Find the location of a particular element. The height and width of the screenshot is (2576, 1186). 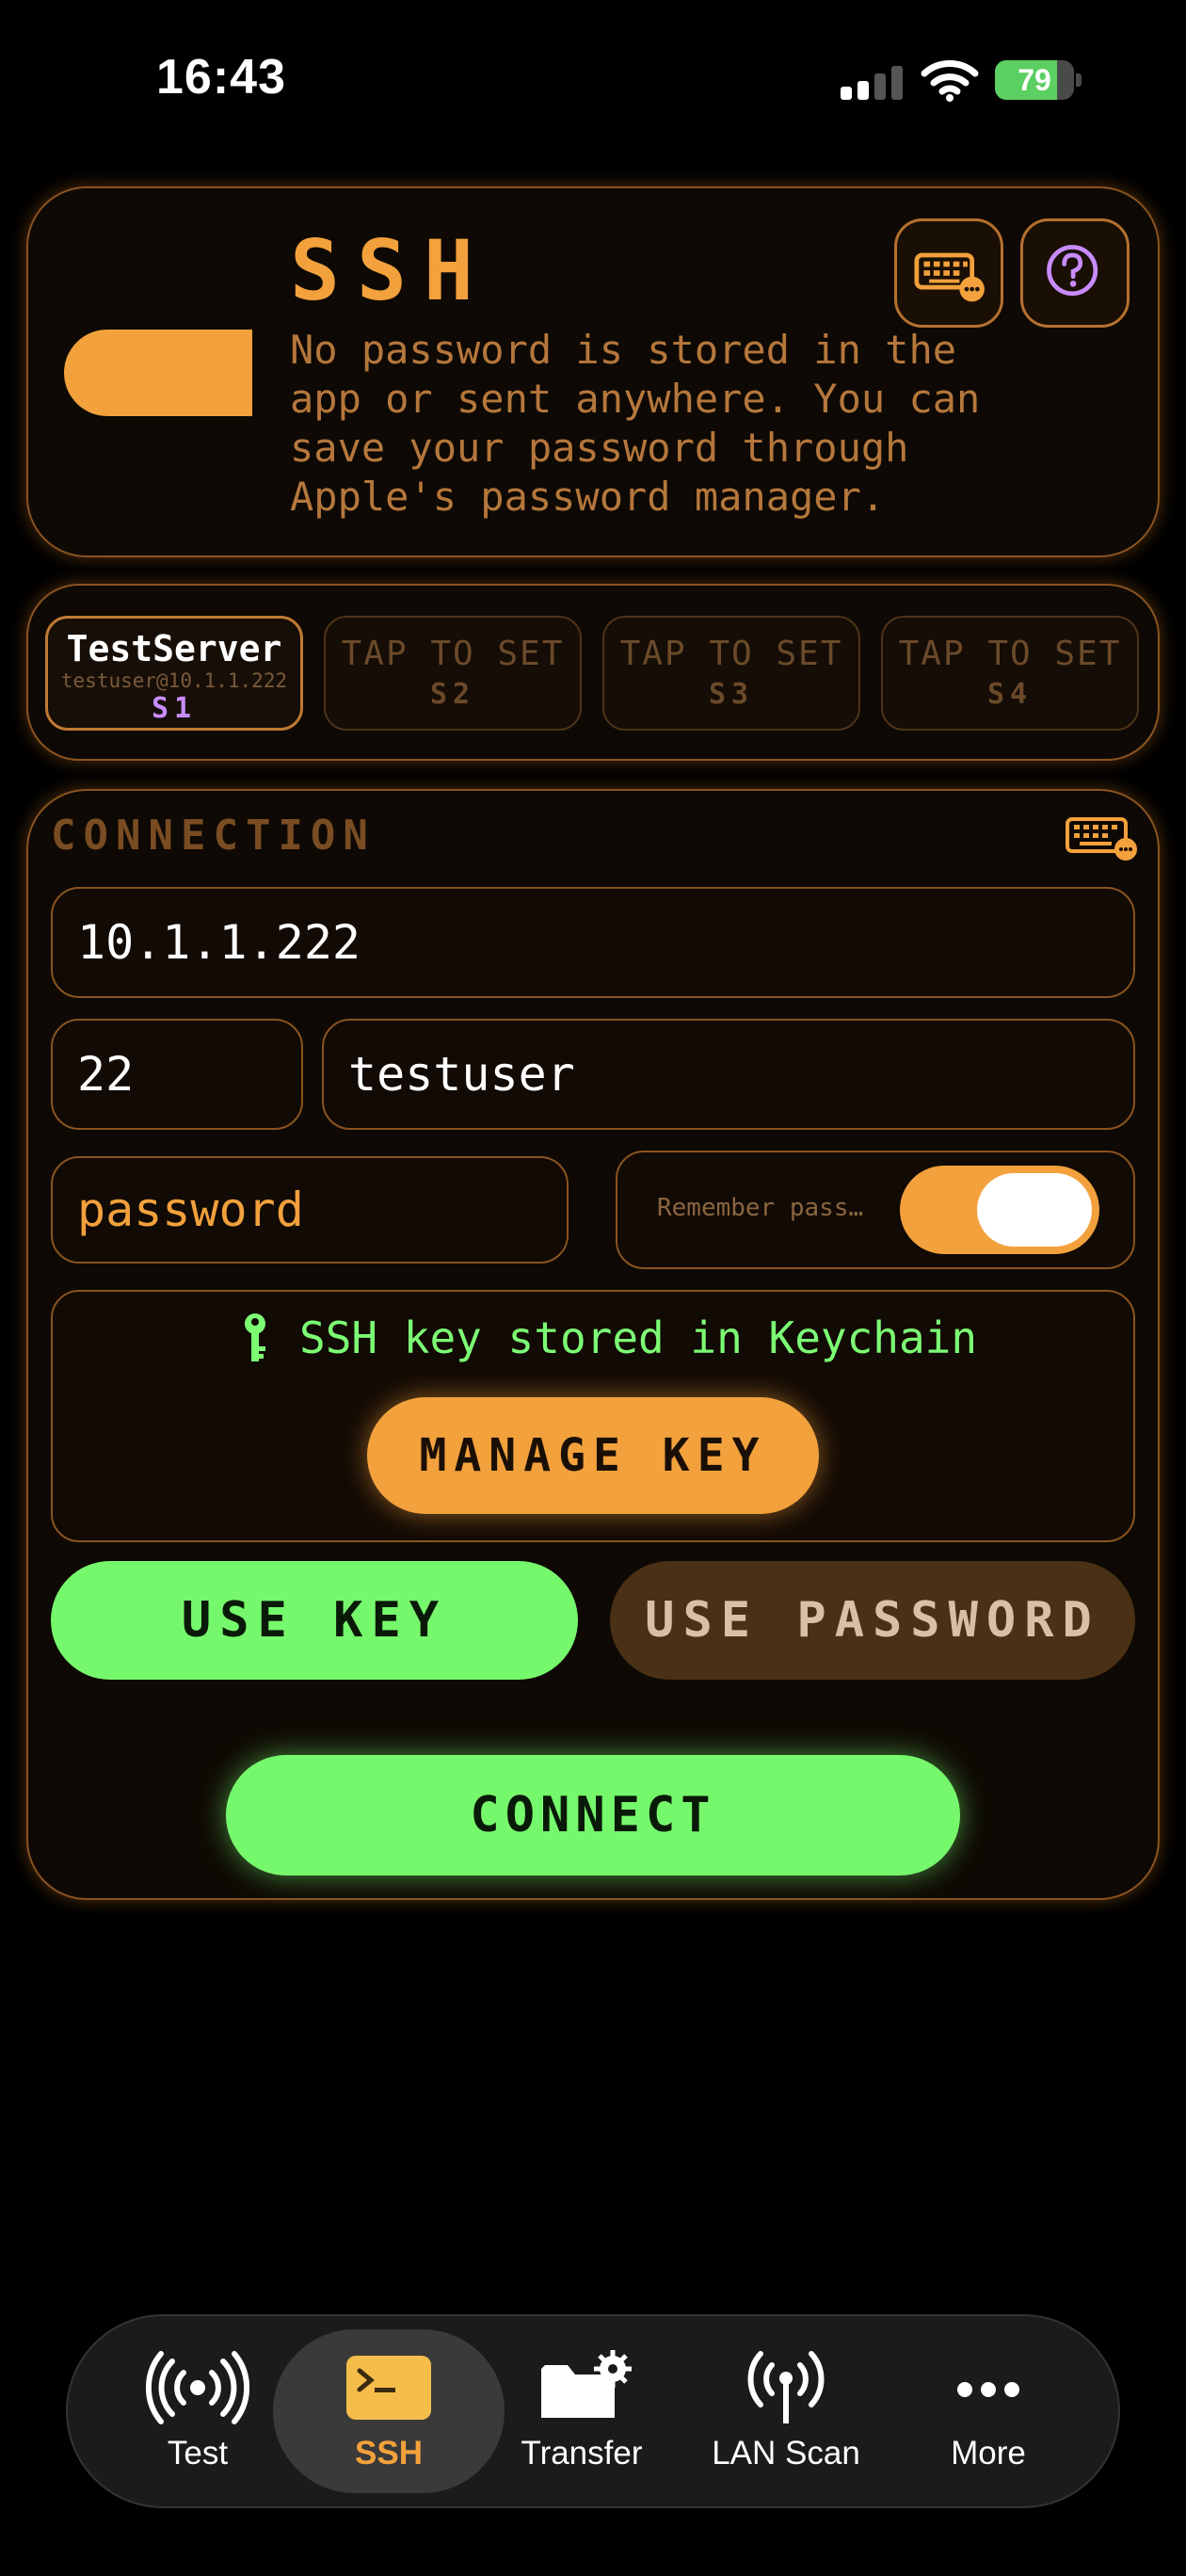

key-icon is located at coordinates (255, 1337).